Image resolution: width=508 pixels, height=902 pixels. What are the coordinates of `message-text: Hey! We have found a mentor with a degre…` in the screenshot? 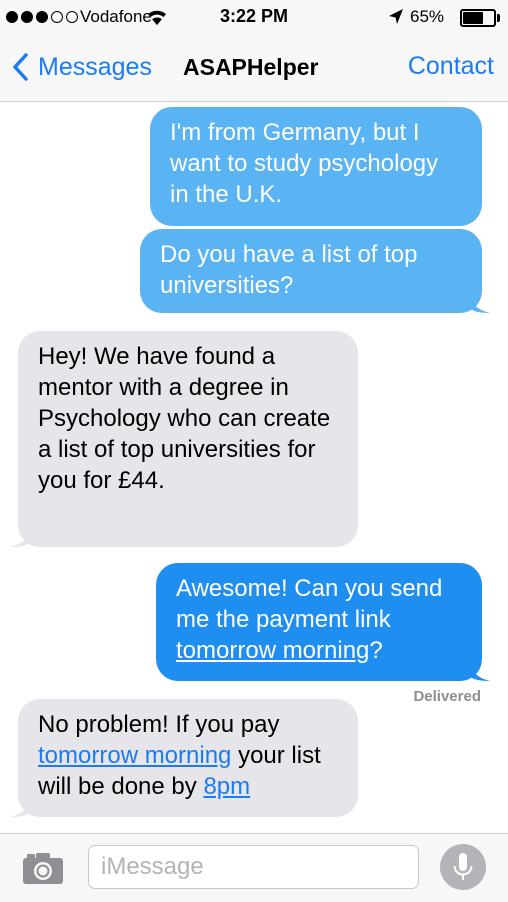 It's located at (184, 418).